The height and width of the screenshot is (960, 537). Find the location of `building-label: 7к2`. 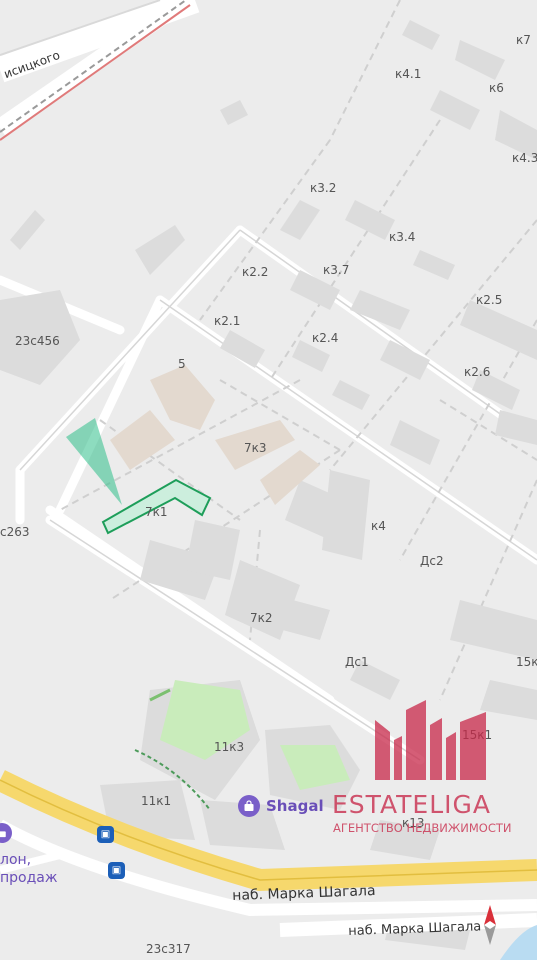

building-label: 7к2 is located at coordinates (261, 618).